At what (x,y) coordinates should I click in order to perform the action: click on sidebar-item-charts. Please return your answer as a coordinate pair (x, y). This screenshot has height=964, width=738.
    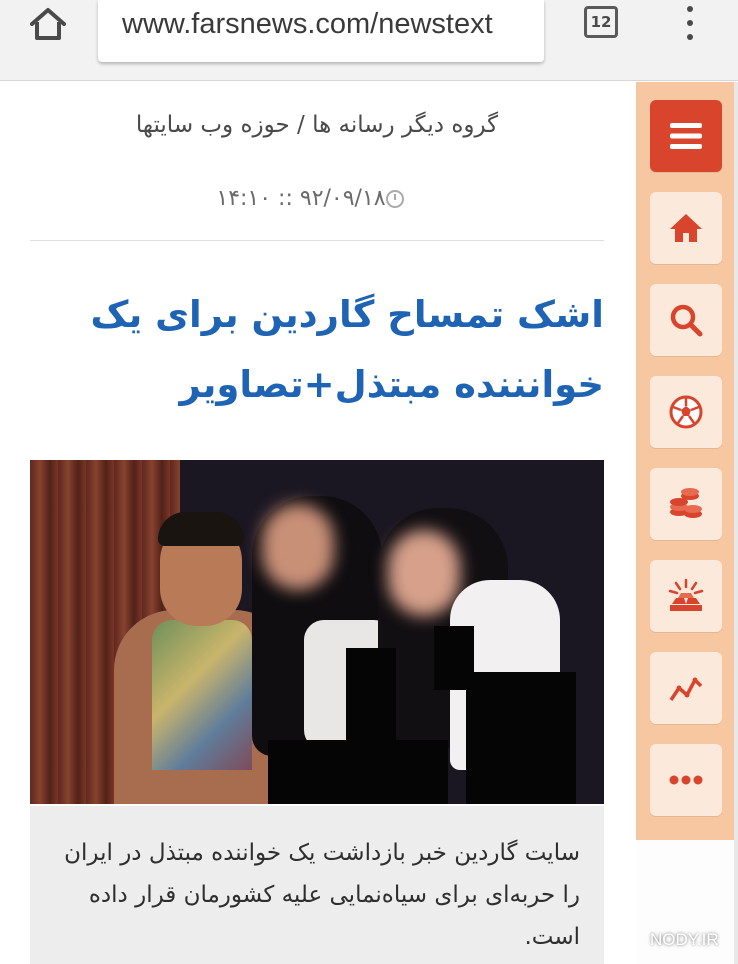
    Looking at the image, I should click on (686, 688).